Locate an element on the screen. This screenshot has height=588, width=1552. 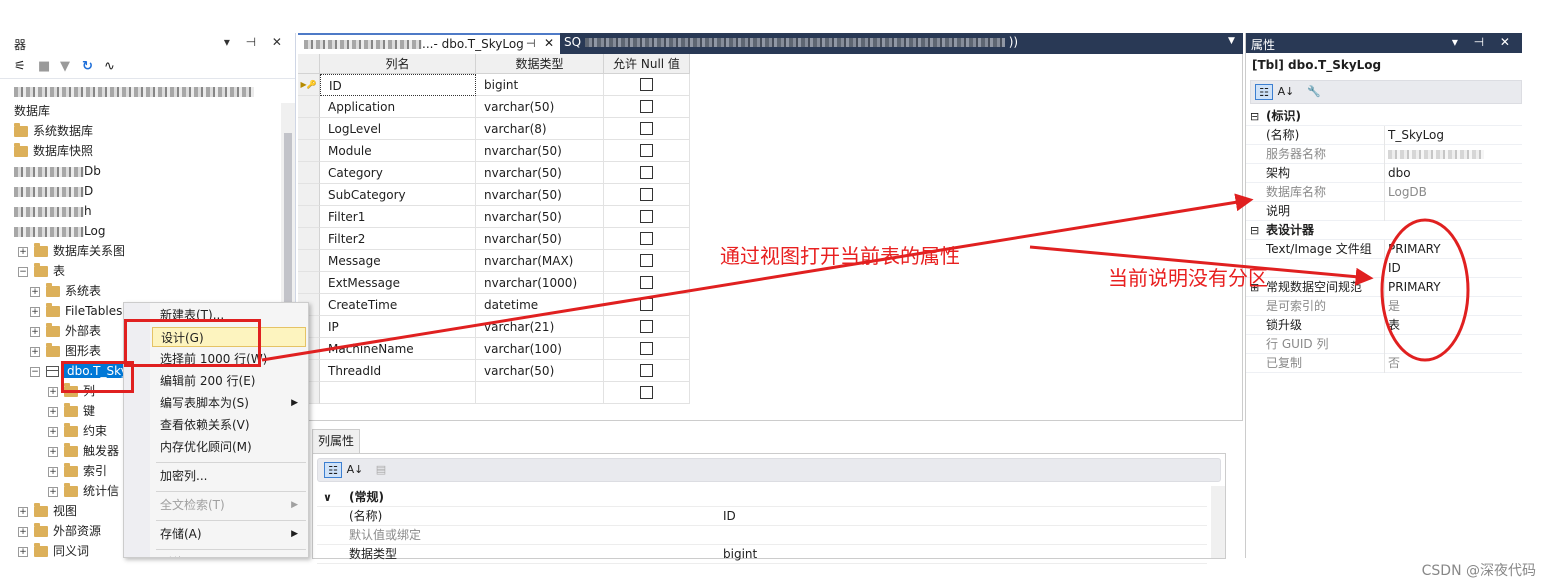
disconnect-icon: ■ is located at coordinates (44, 66).